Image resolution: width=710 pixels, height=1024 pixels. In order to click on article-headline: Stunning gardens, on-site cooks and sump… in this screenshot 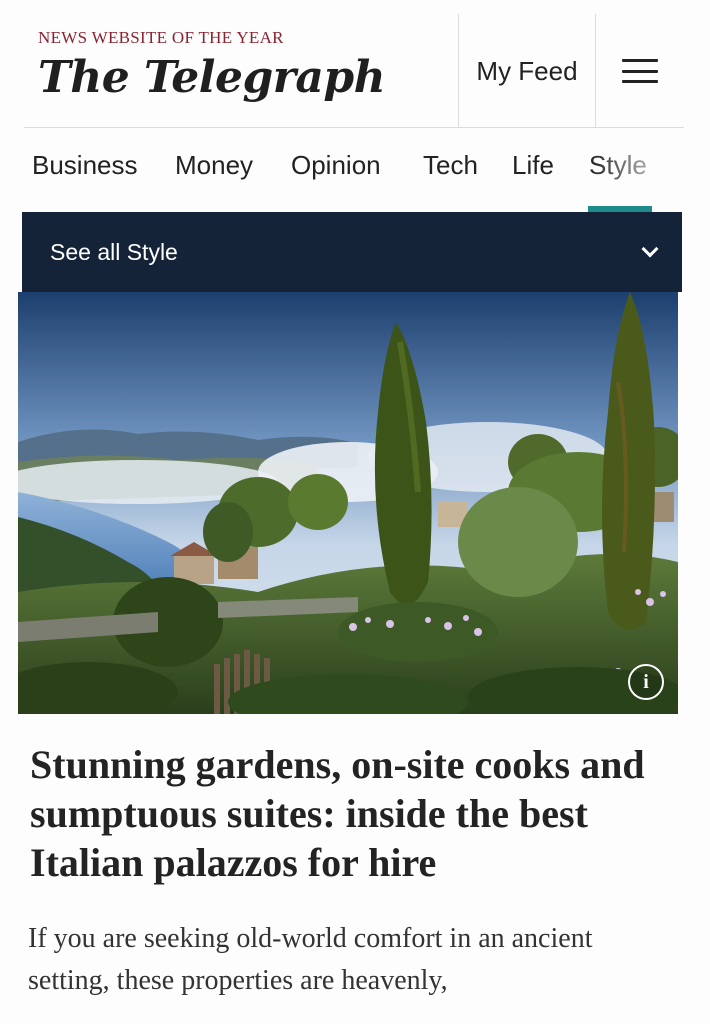, I will do `click(350, 813)`.